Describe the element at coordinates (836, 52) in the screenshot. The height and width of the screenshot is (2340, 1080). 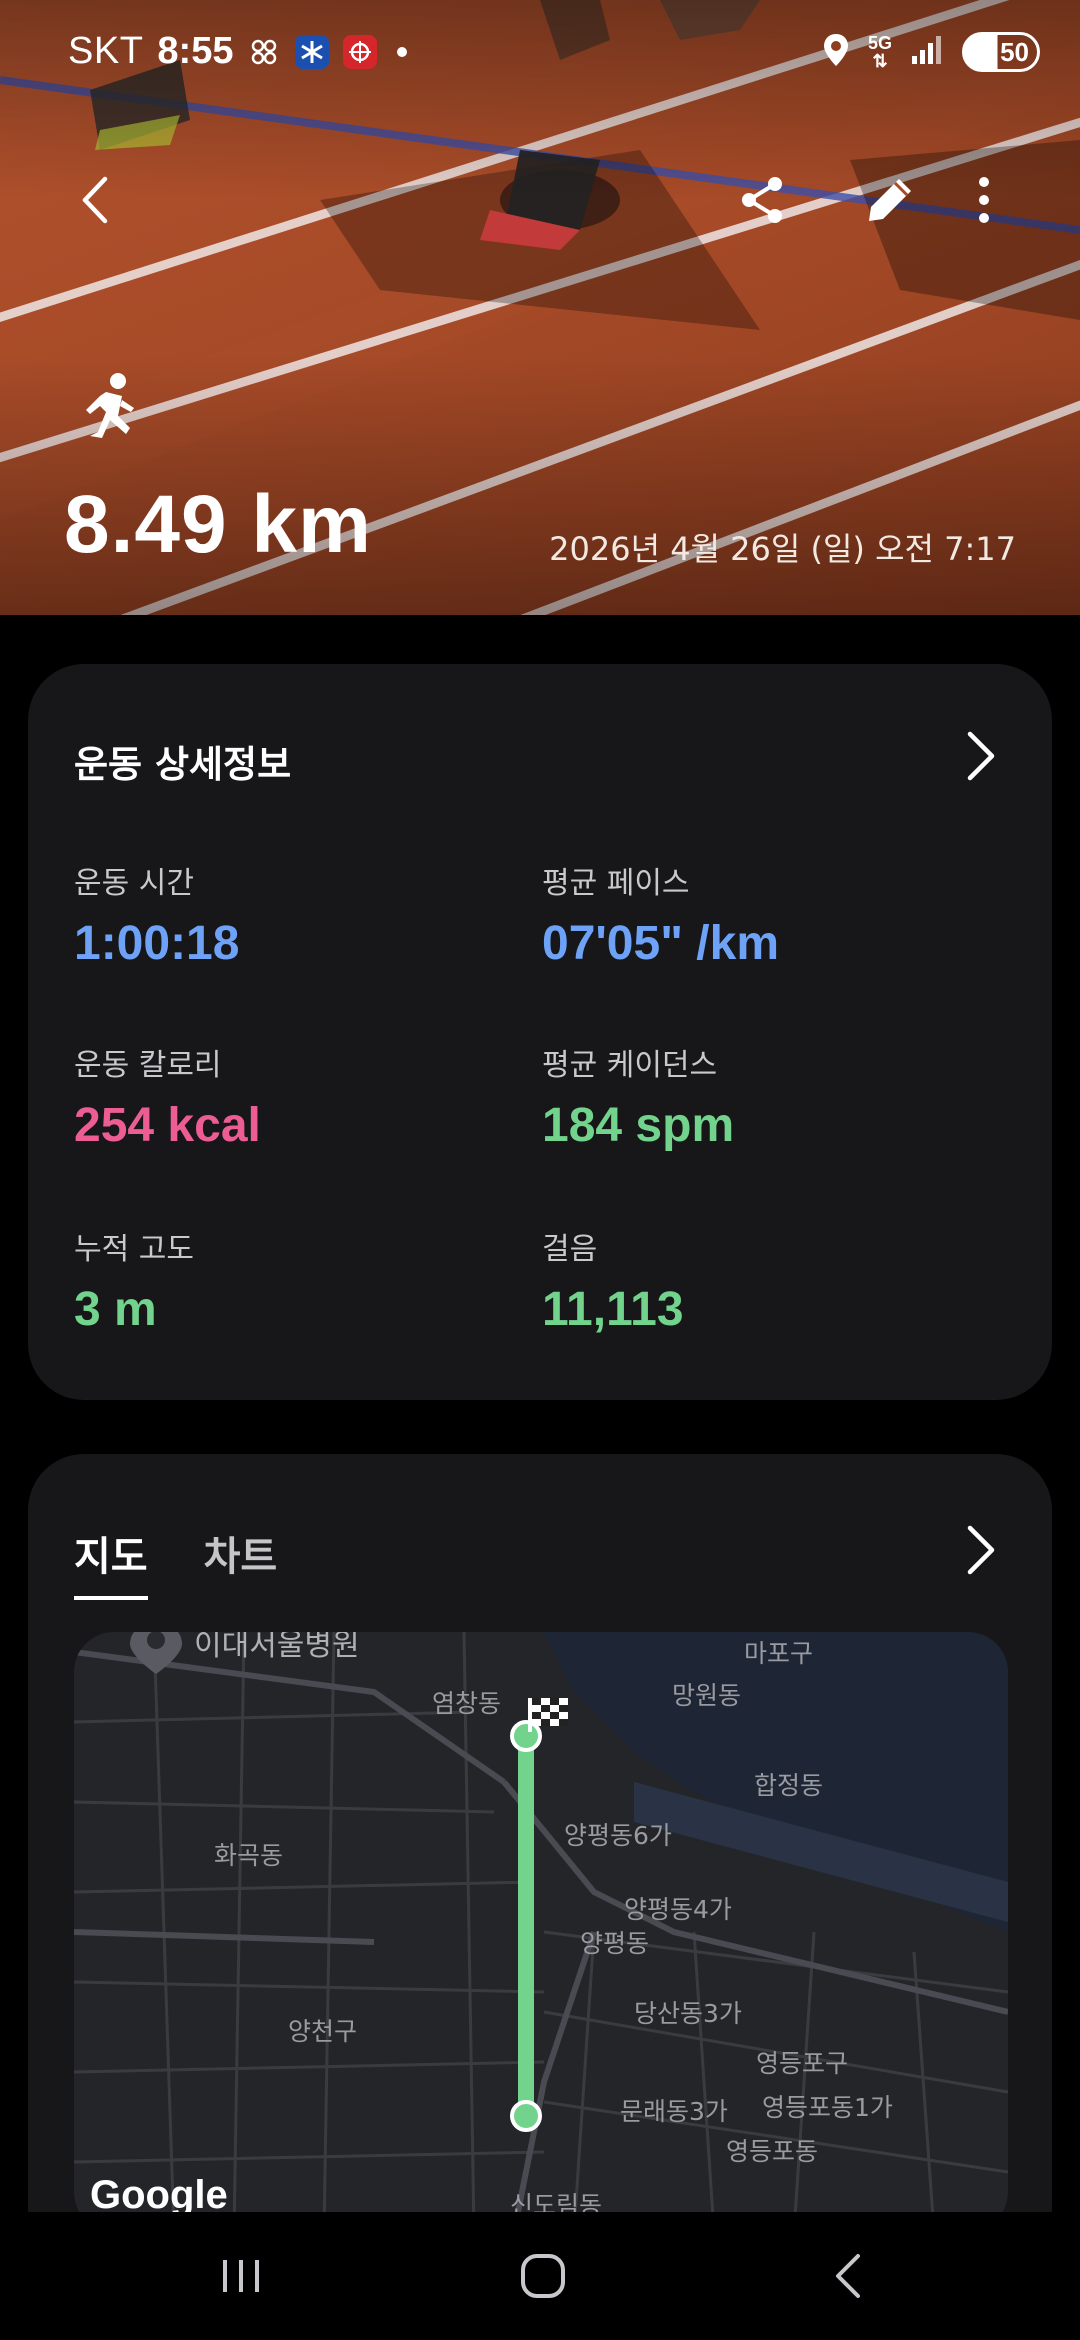
I see `location-icon` at that location.